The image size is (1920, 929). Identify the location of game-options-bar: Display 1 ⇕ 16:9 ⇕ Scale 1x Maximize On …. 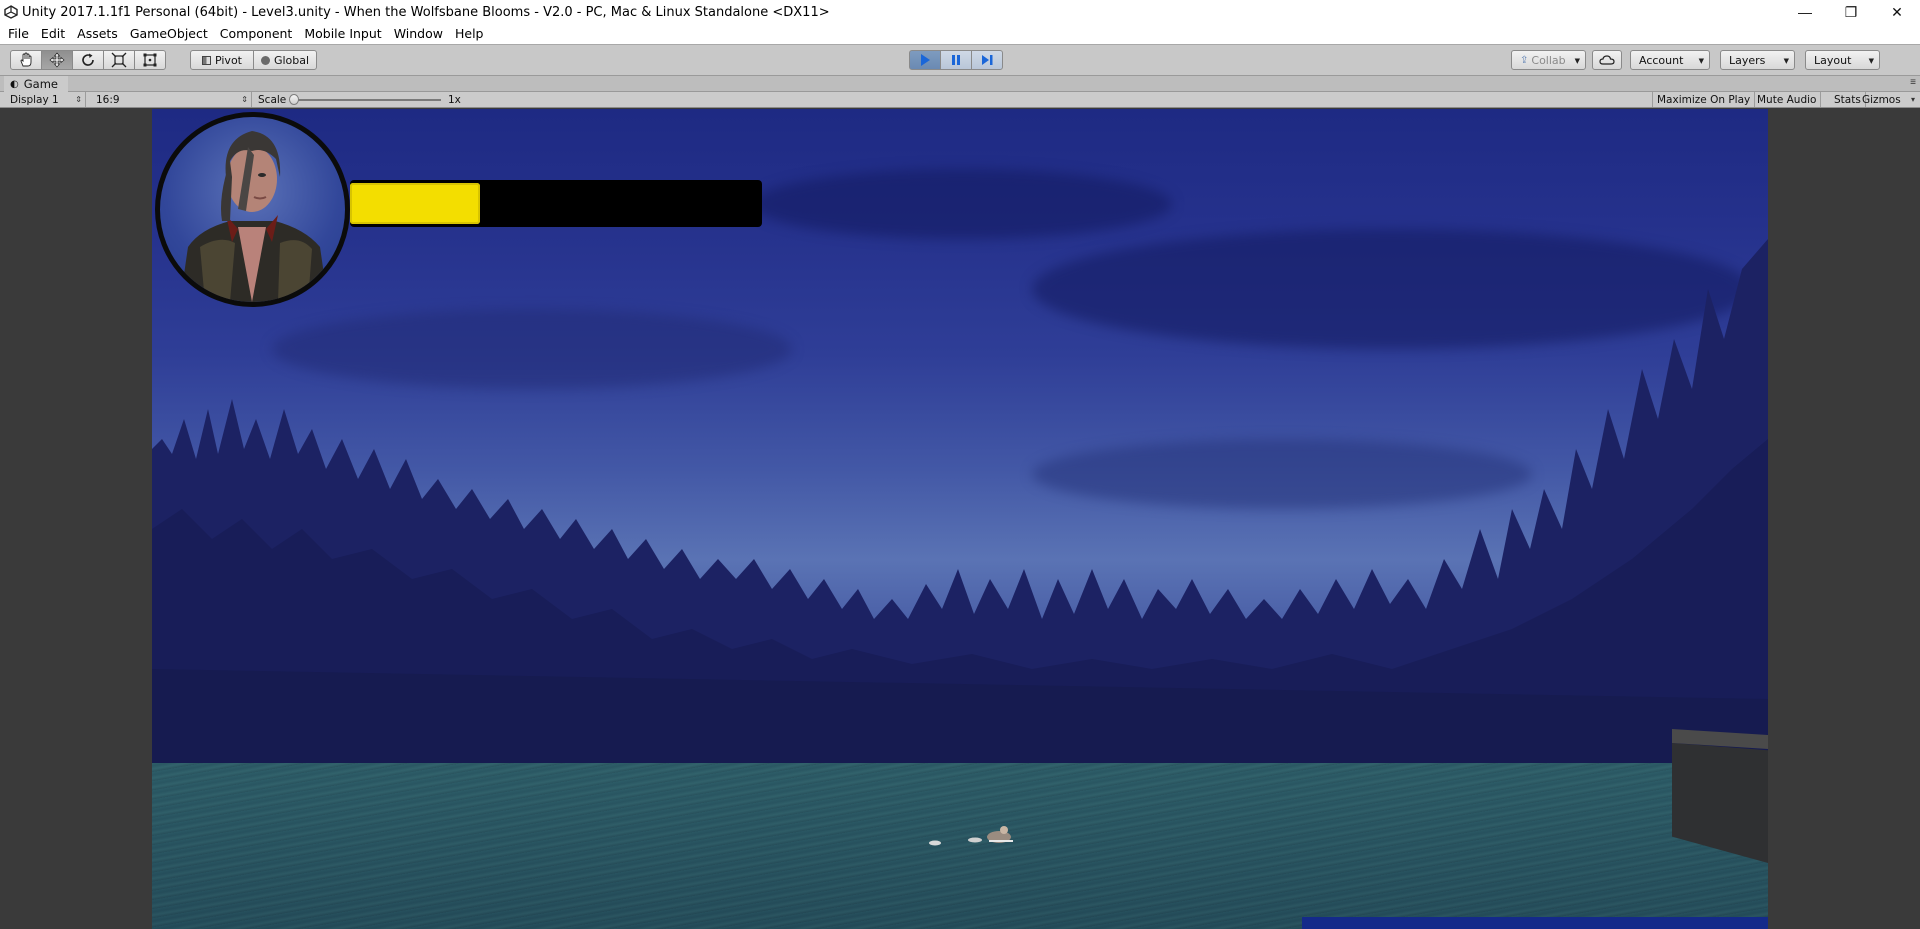
(960, 100).